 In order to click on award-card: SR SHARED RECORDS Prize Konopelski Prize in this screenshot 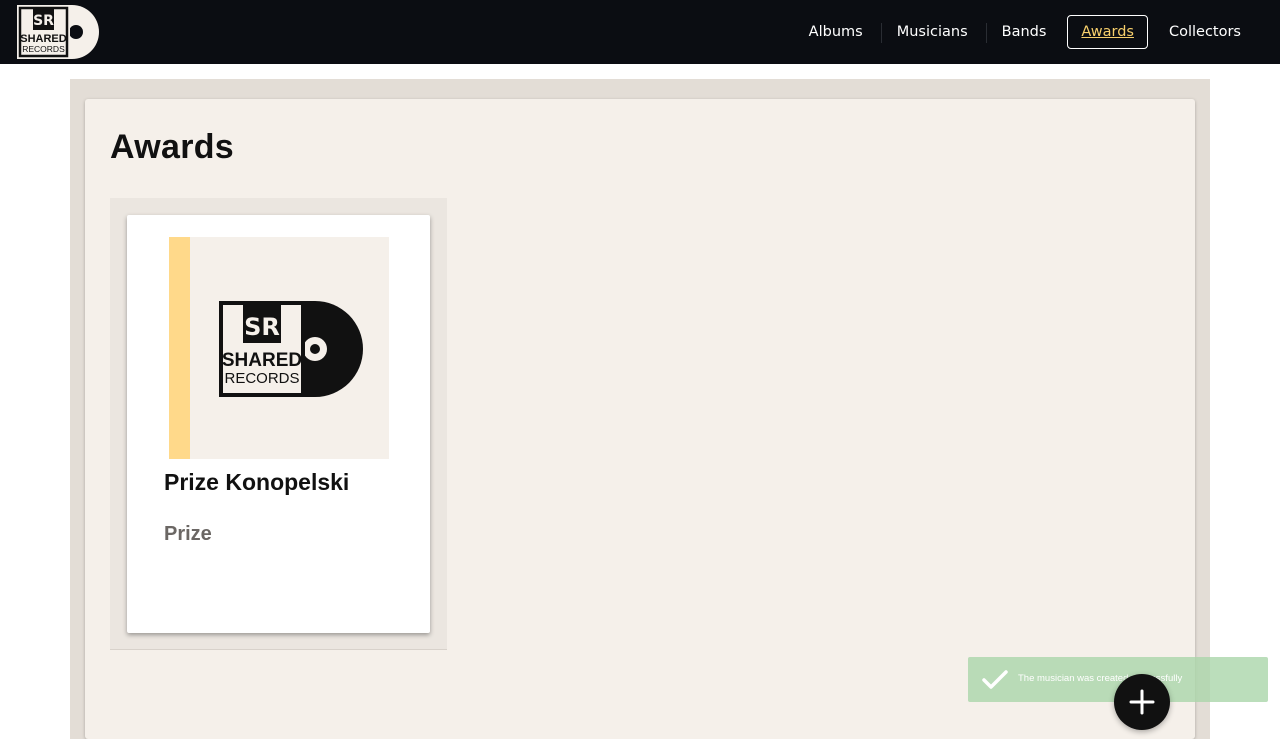, I will do `click(278, 424)`.